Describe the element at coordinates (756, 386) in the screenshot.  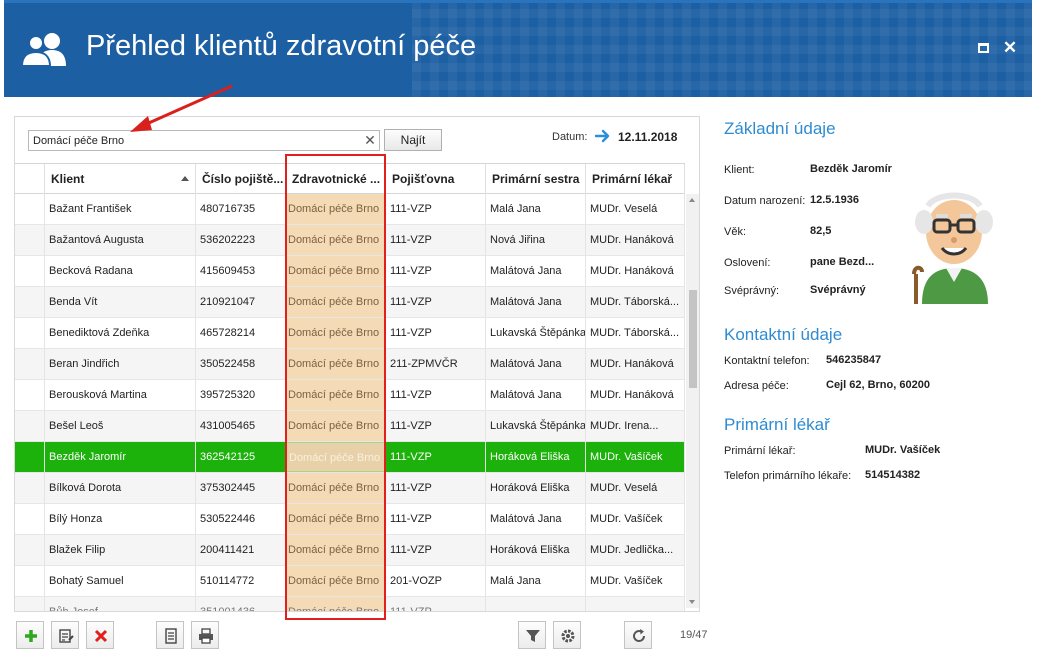
I see `care-address-label: Adresa péče:` at that location.